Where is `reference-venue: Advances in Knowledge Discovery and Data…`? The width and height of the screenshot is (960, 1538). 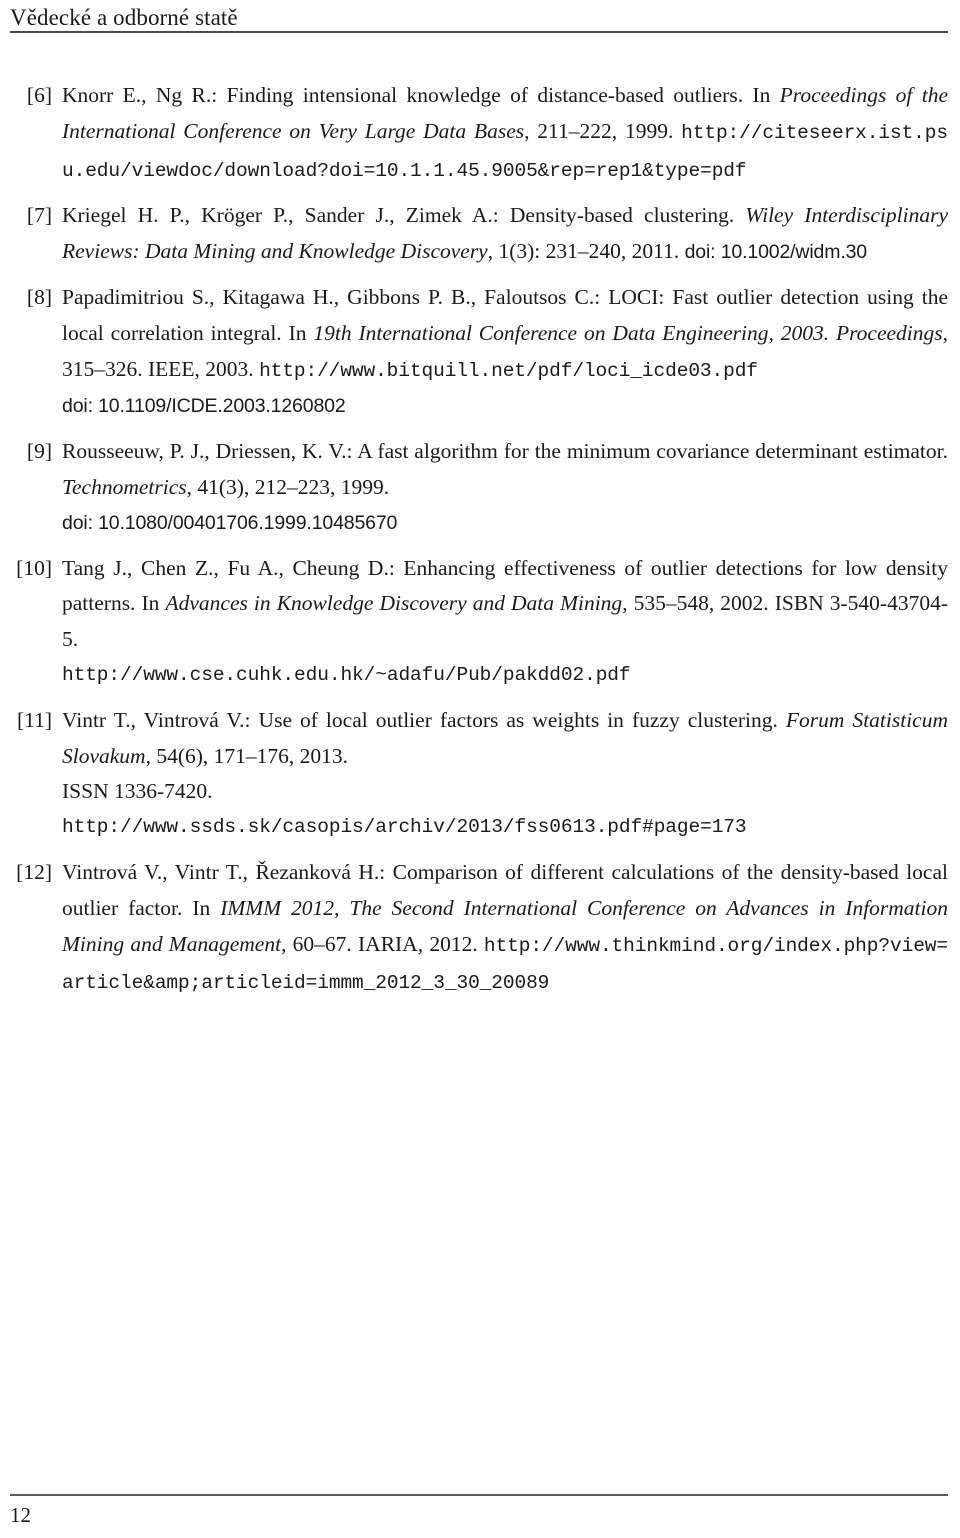 reference-venue: Advances in Knowledge Discovery and Data… is located at coordinates (394, 603).